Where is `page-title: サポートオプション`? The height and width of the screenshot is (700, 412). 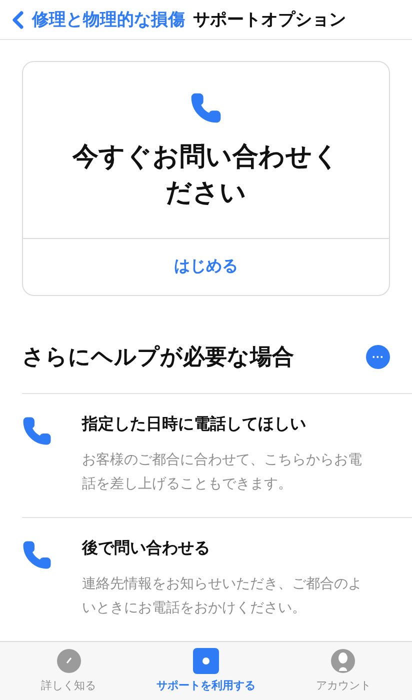 page-title: サポートオプション is located at coordinates (269, 19).